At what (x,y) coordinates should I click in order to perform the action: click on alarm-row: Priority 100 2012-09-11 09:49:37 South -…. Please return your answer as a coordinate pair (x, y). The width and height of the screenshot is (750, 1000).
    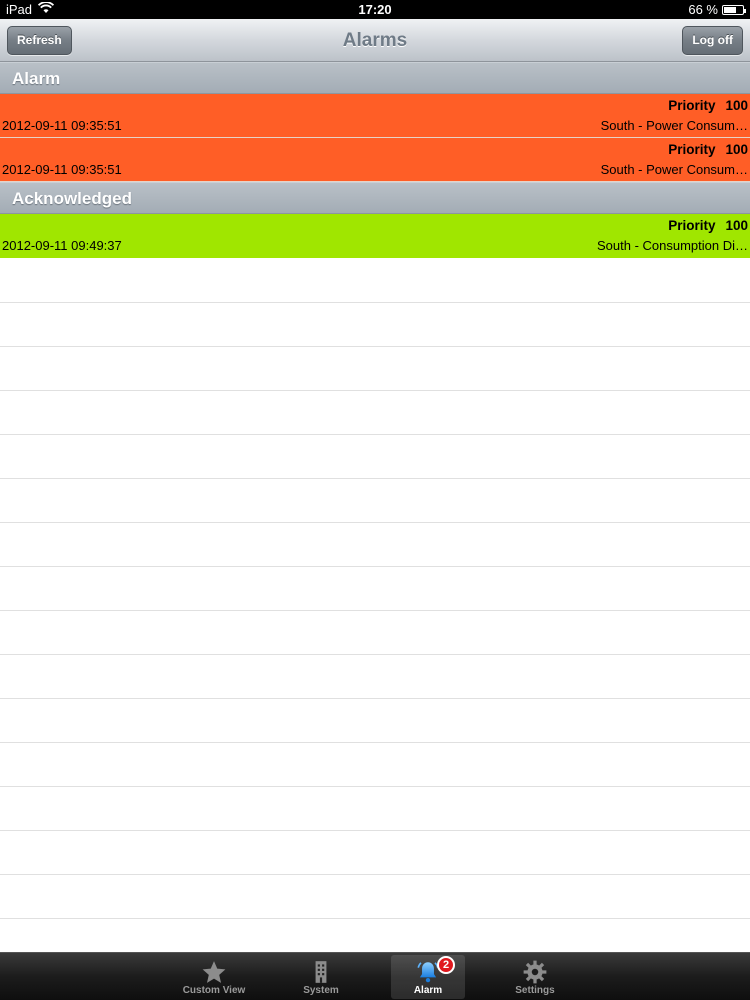
    Looking at the image, I should click on (375, 236).